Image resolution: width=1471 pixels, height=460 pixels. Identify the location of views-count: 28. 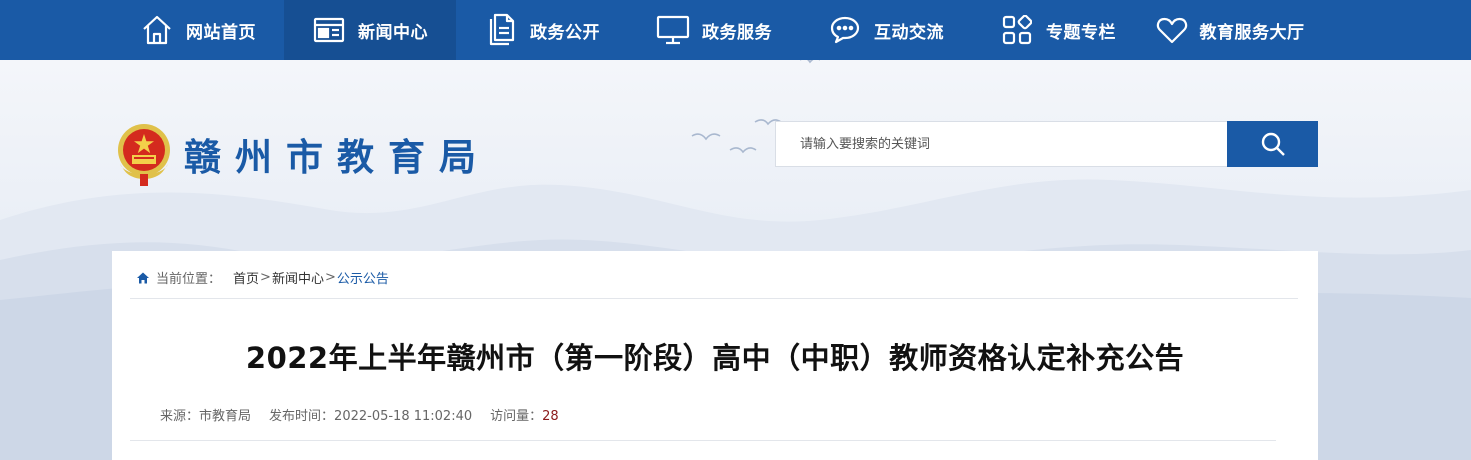
(550, 416).